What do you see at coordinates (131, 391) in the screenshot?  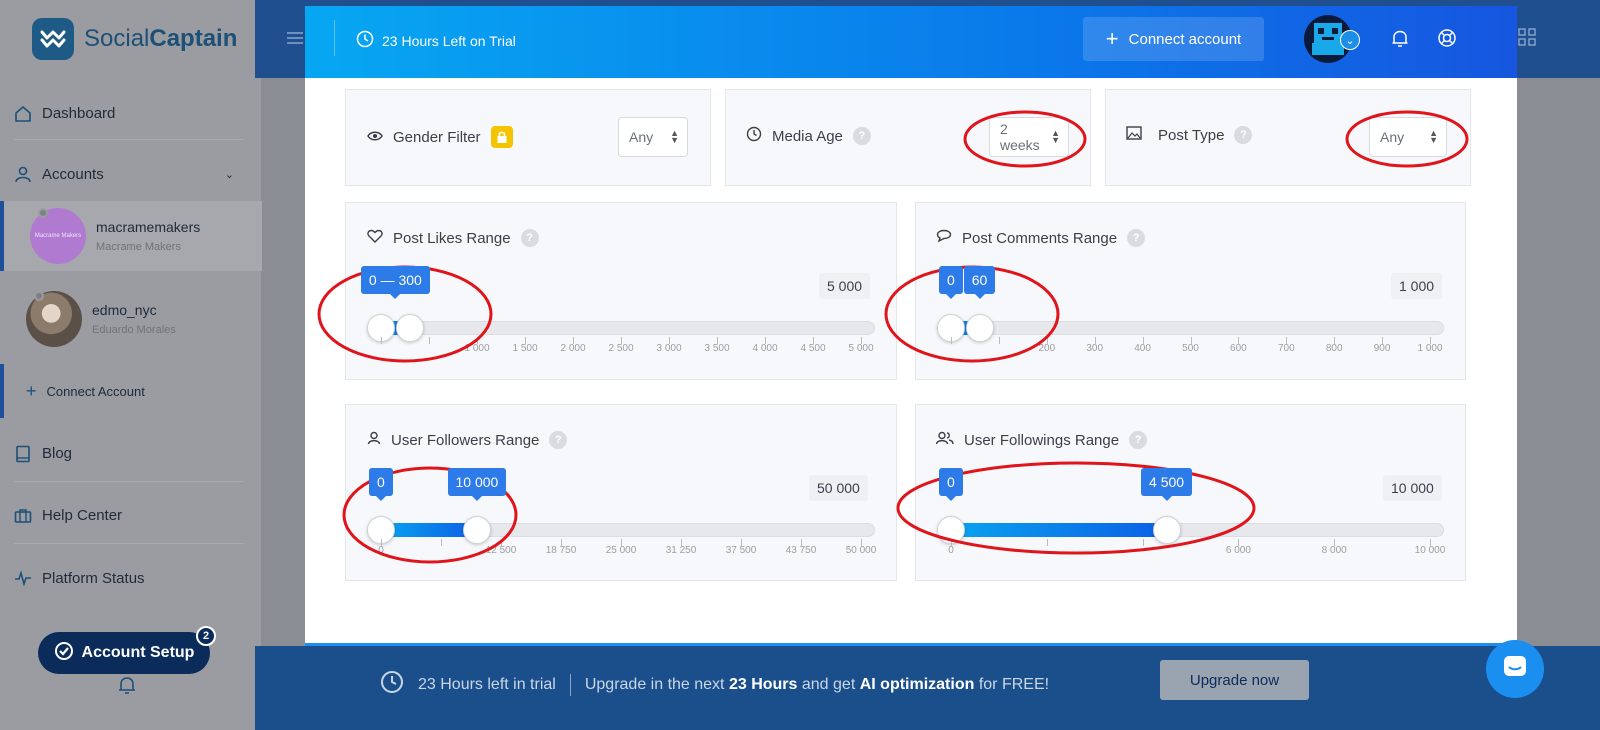 I see `connect-account-link: + Connect Account` at bounding box center [131, 391].